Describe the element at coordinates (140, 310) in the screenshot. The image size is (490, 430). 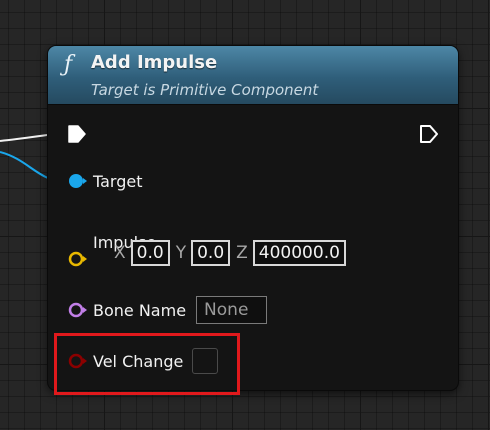
I see `bone-name-label: Bone Name` at that location.